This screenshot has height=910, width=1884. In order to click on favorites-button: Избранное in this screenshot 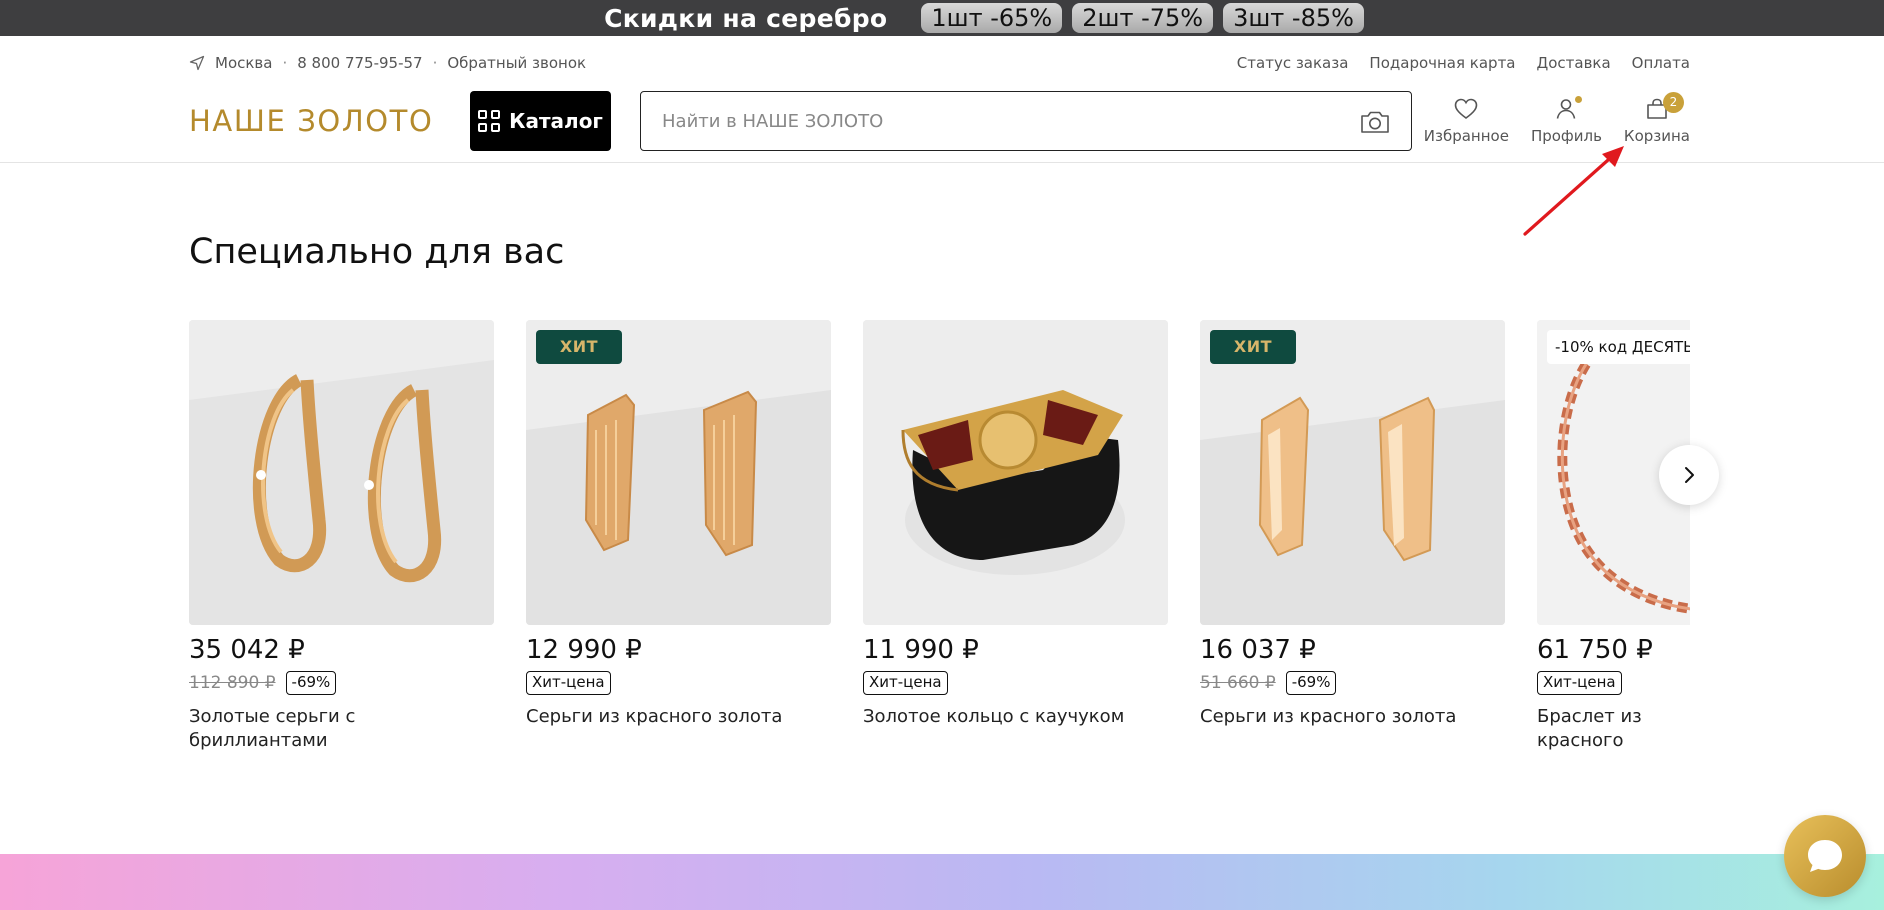, I will do `click(1466, 120)`.